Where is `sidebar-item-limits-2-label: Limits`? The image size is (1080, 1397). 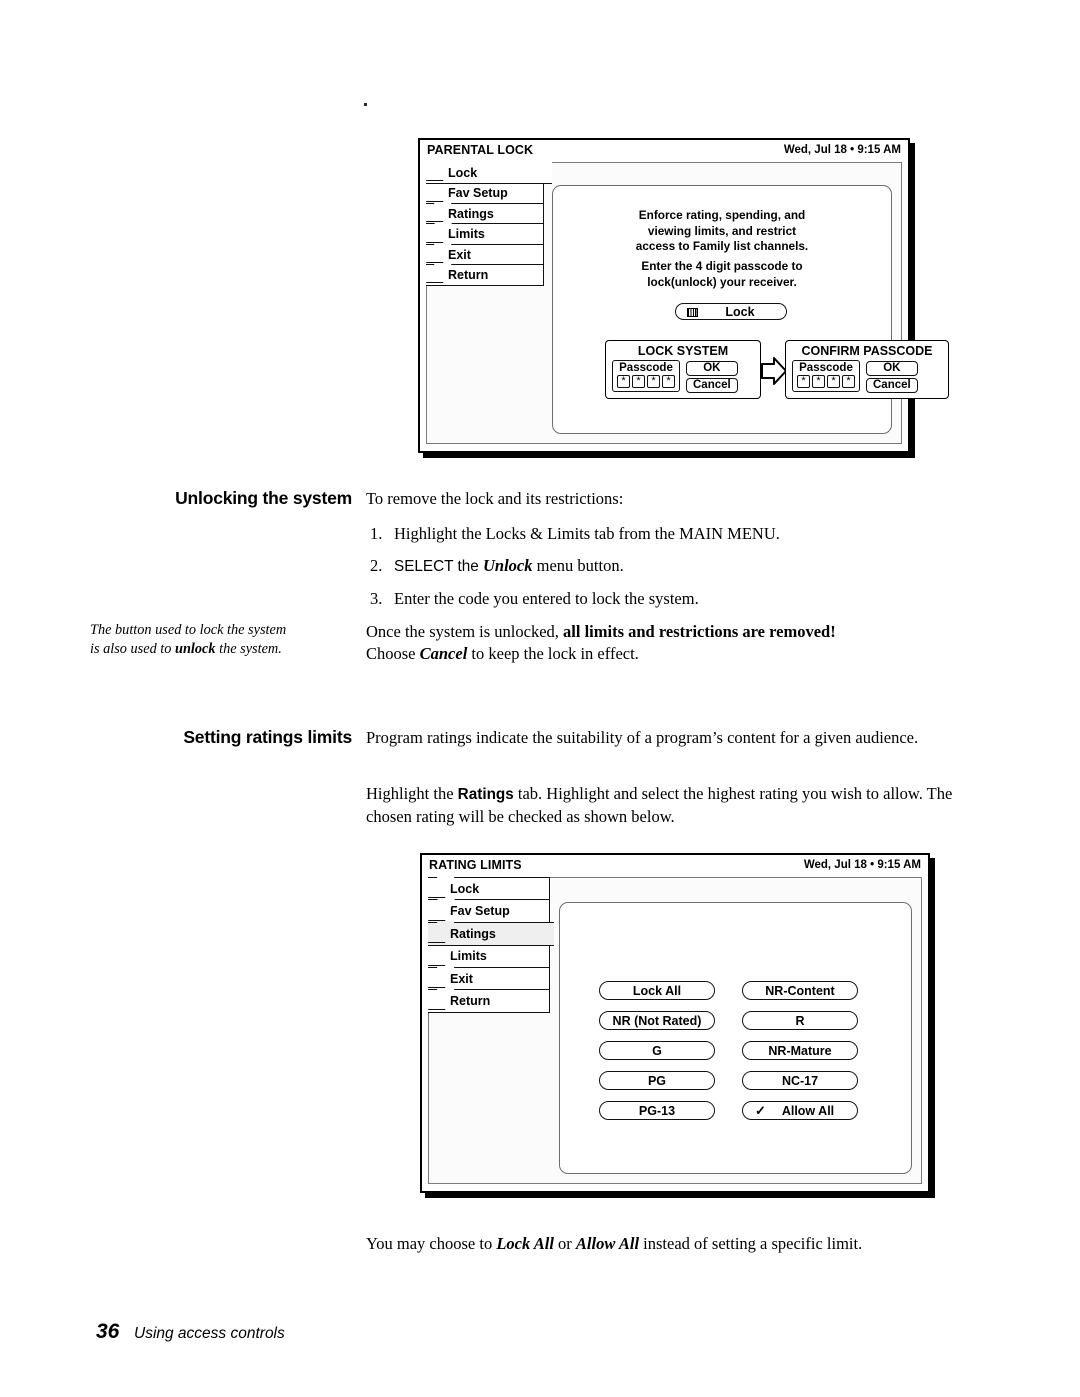
sidebar-item-limits-2-label: Limits is located at coordinates (468, 956).